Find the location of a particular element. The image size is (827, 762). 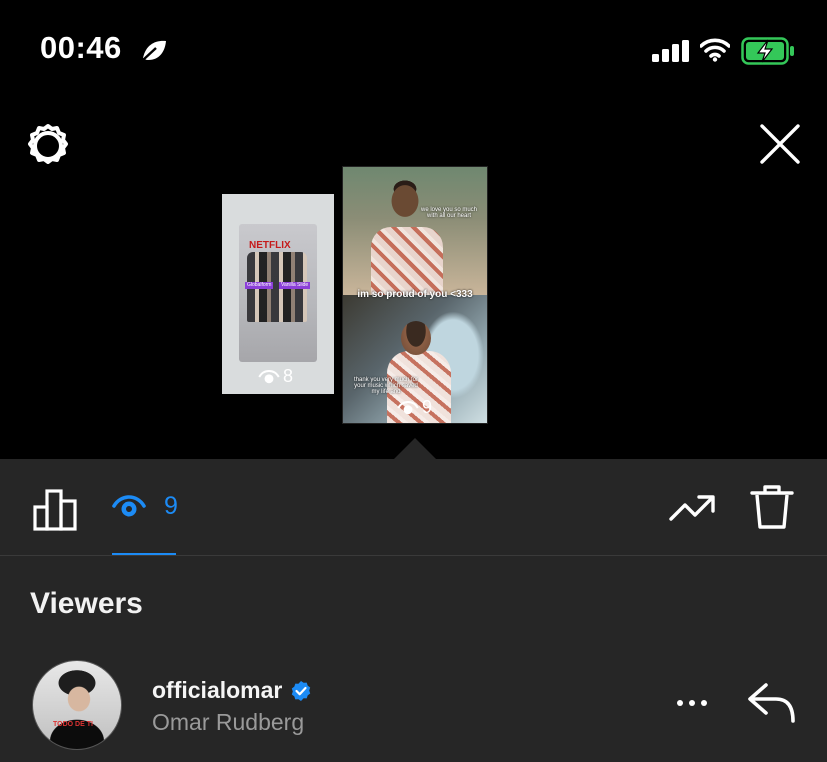

story-thumbnail: NETFLIX Globalform Vanilla Slide 8 is located at coordinates (278, 294).